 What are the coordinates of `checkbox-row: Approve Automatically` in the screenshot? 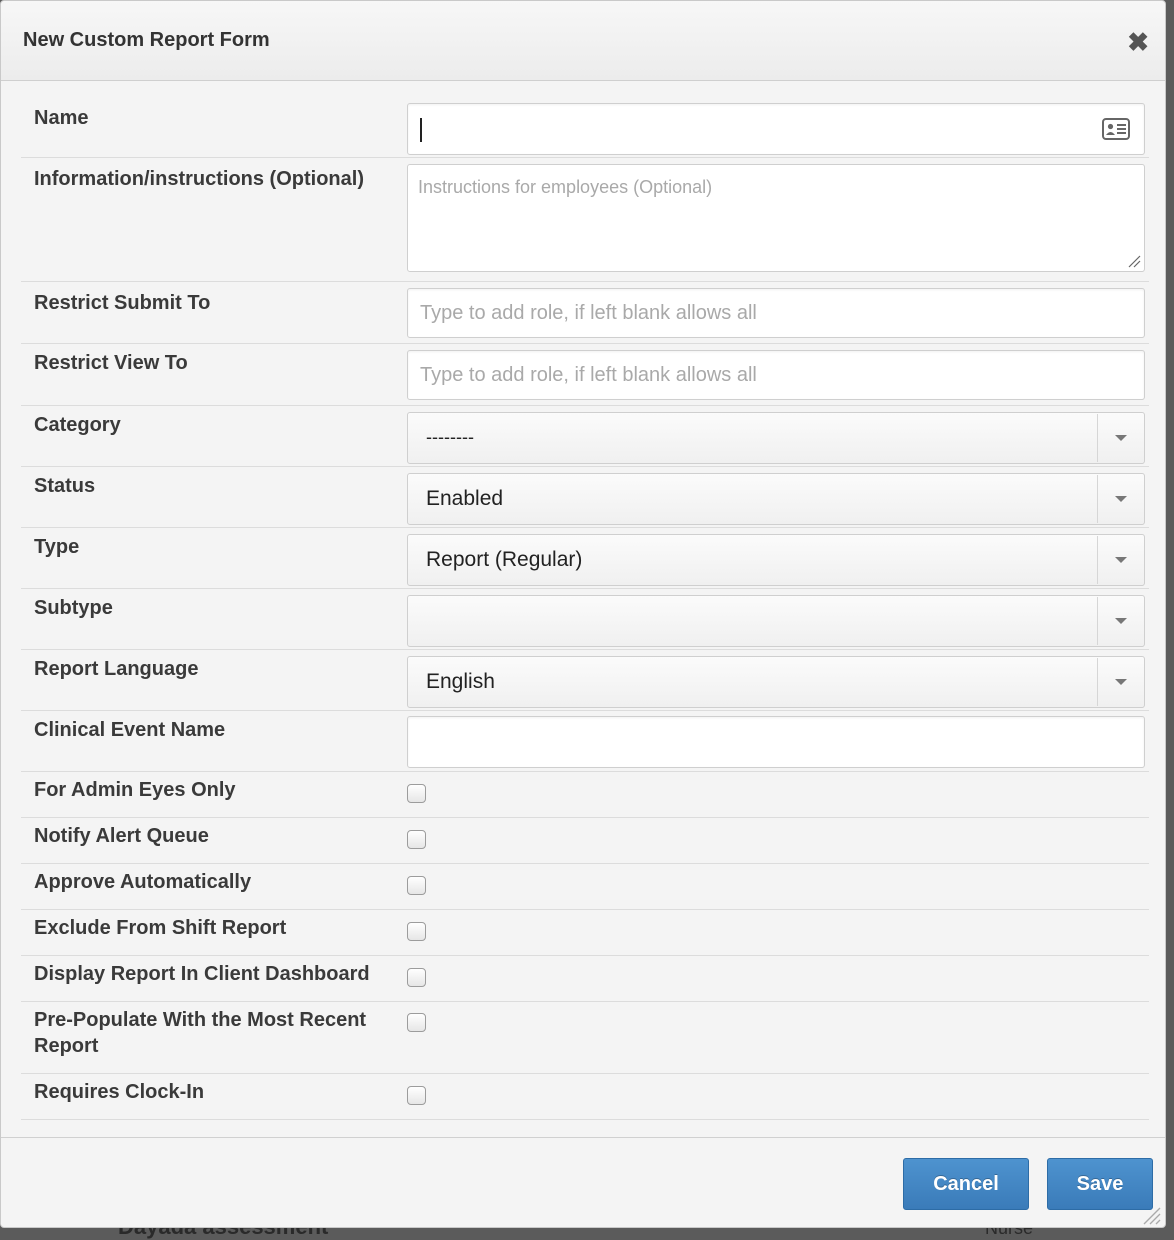 It's located at (585, 887).